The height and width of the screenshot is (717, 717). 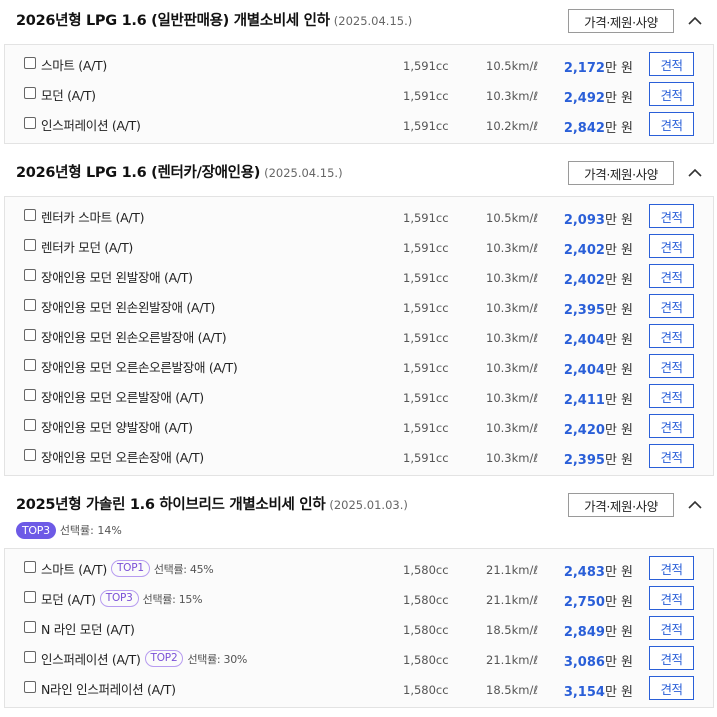 What do you see at coordinates (122, 598) in the screenshot?
I see `trim-name: 모던 (A/T) TOP3 선택률: 15%` at bounding box center [122, 598].